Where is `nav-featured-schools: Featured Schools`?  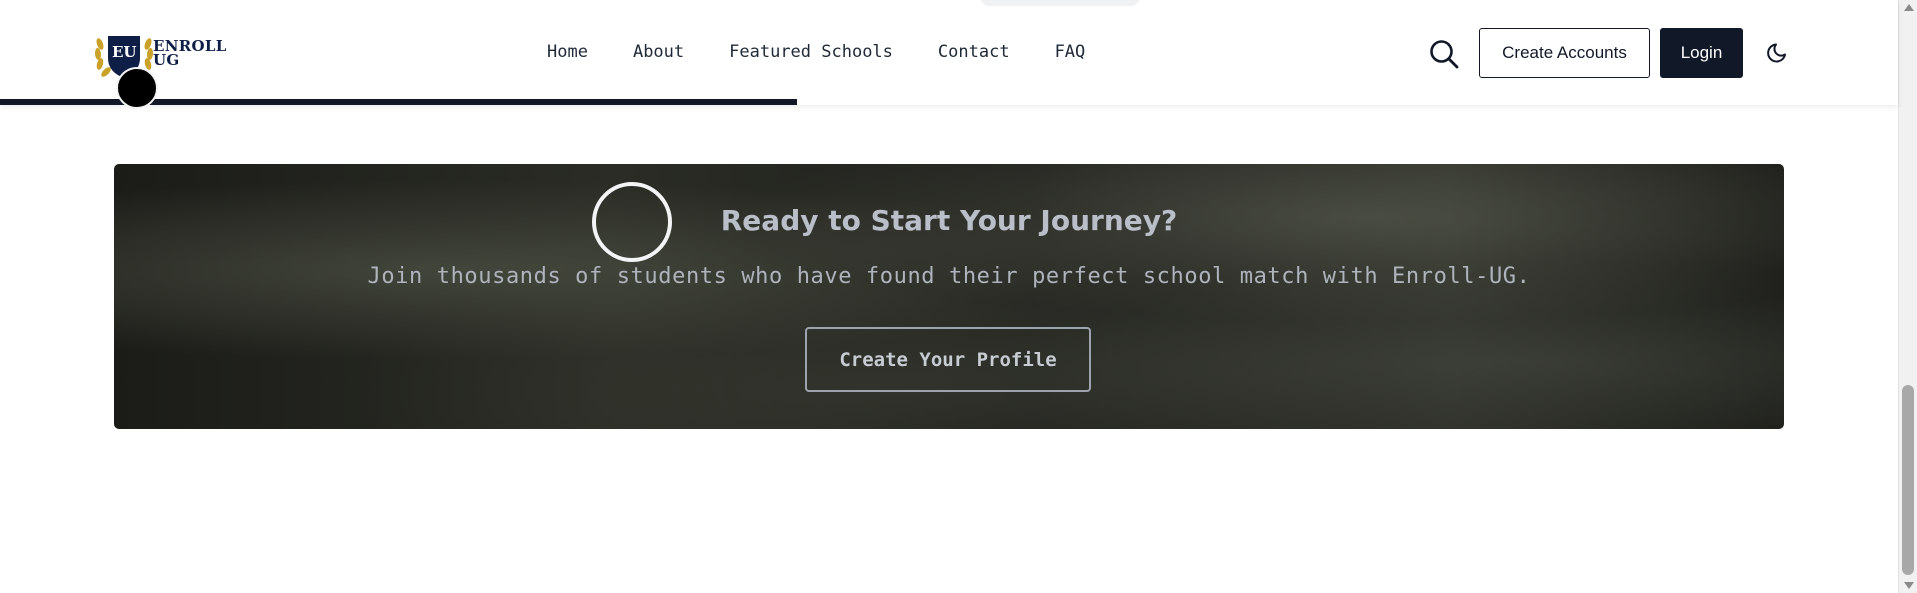 nav-featured-schools: Featured Schools is located at coordinates (811, 52).